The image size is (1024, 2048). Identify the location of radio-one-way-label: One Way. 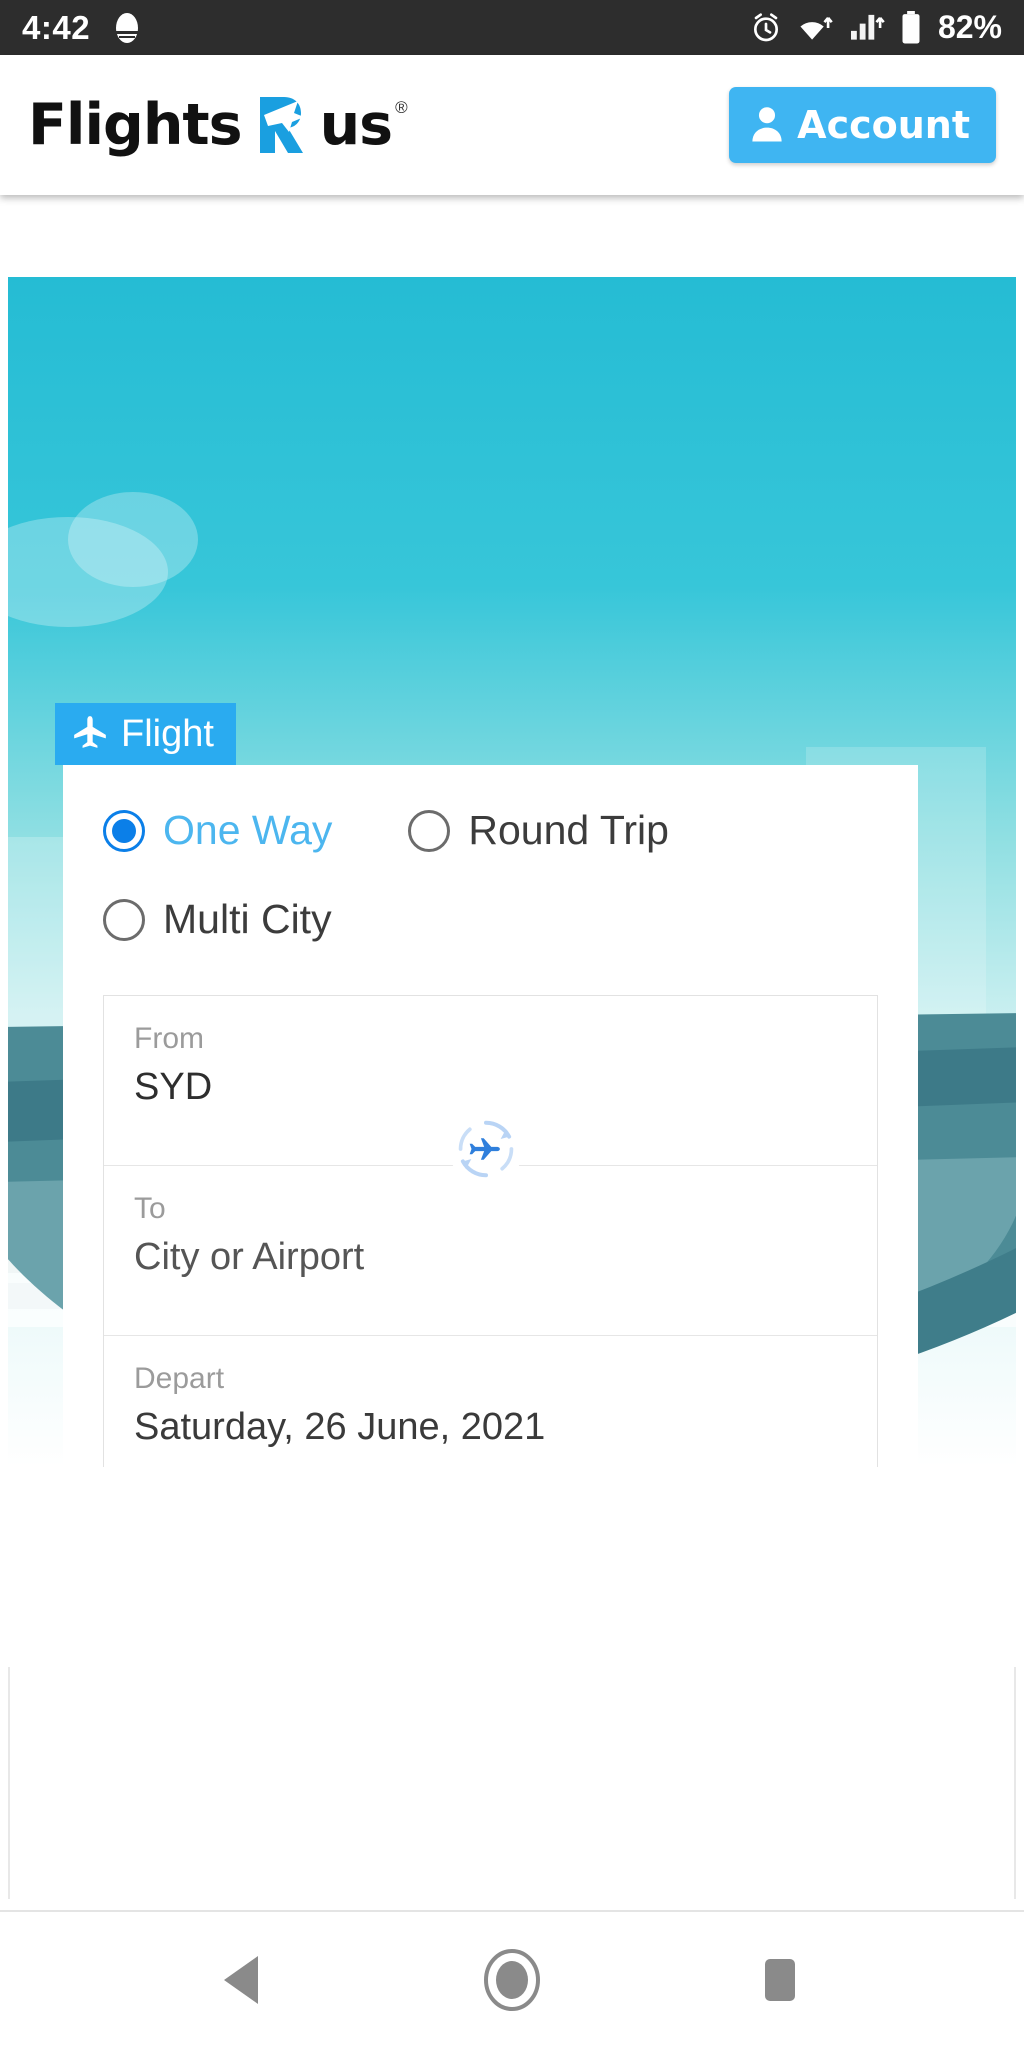
(248, 830).